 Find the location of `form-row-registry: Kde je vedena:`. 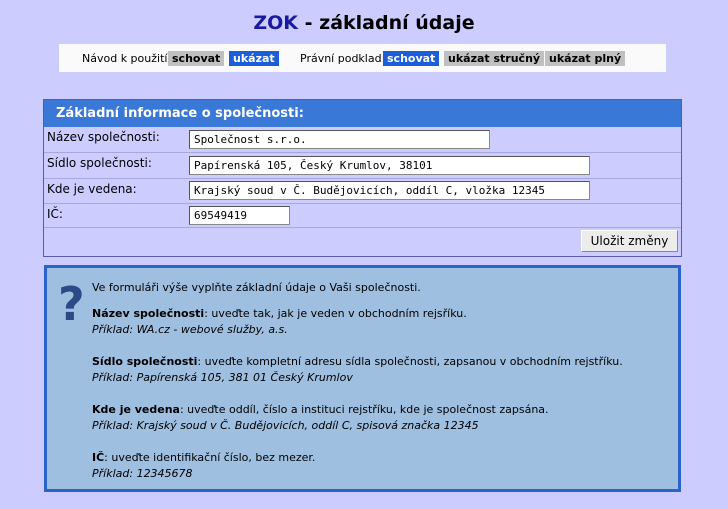

form-row-registry: Kde je vedena: is located at coordinates (362, 191).